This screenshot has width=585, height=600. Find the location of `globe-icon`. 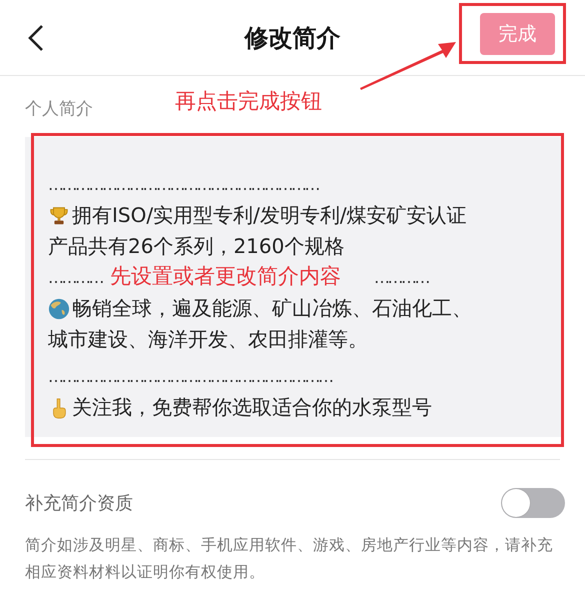

globe-icon is located at coordinates (59, 309).